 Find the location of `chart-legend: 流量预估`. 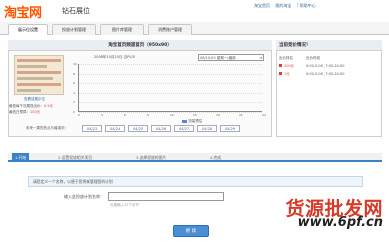

chart-legend: 流量预估 is located at coordinates (192, 121).